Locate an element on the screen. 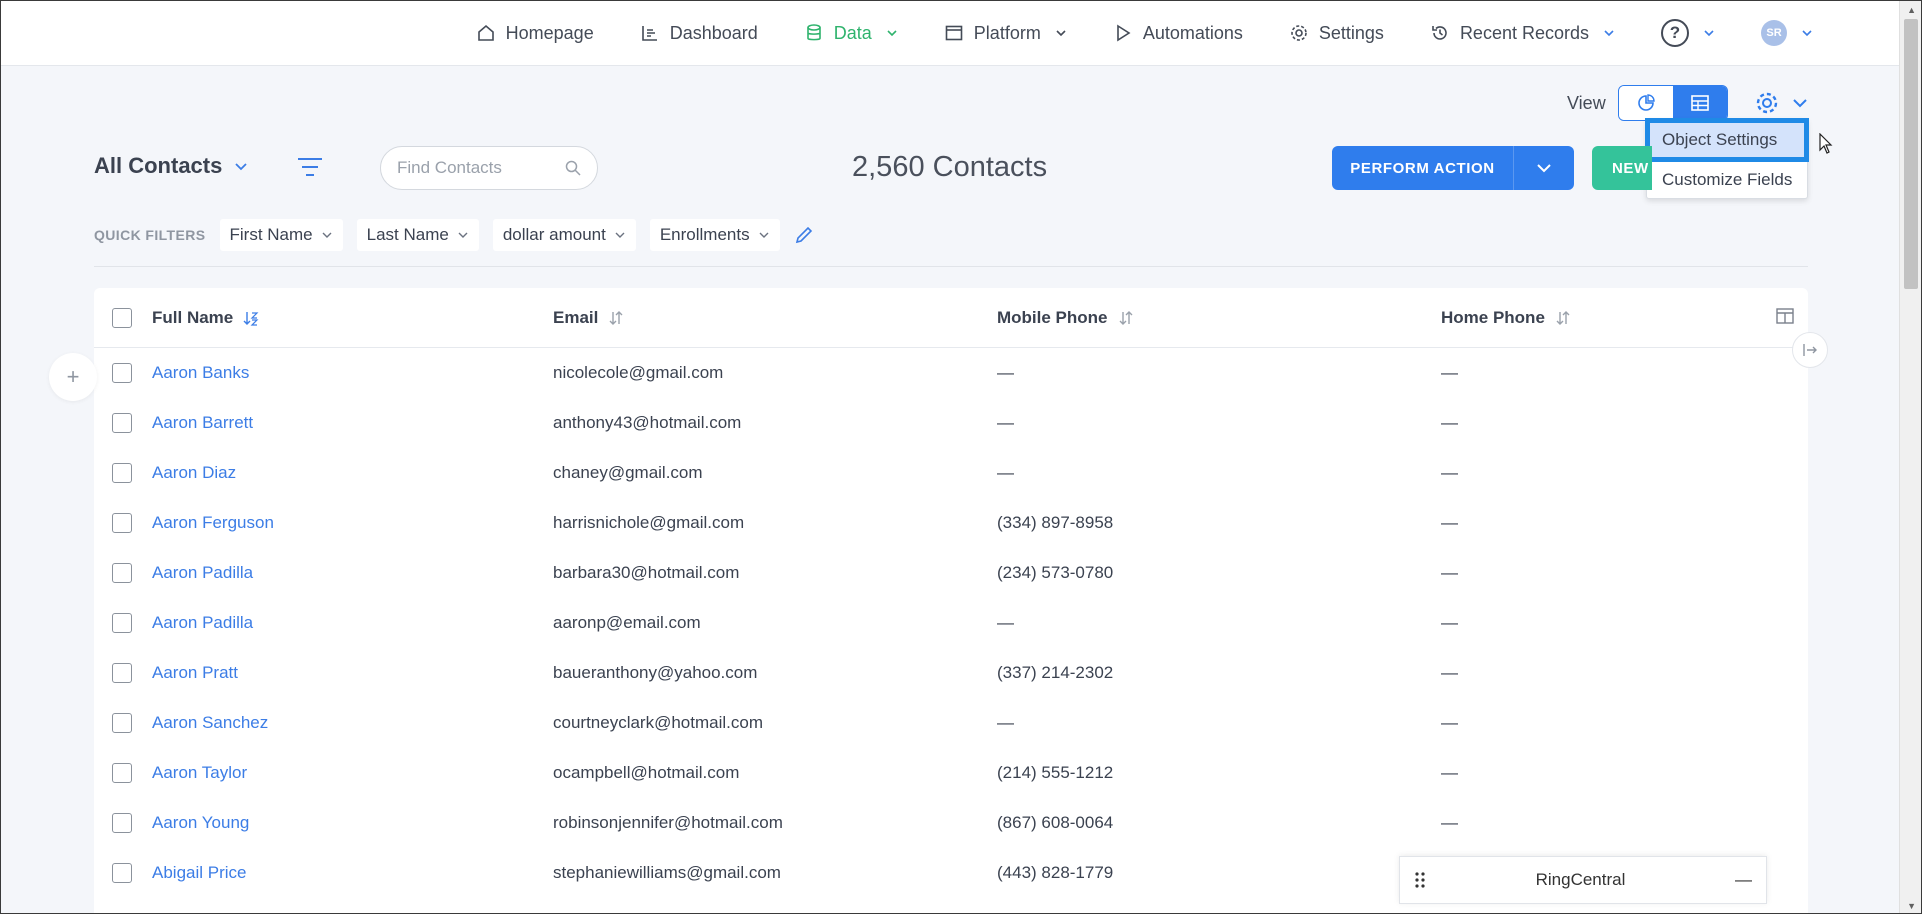 The image size is (1922, 914). pie-chart-icon is located at coordinates (1646, 102).